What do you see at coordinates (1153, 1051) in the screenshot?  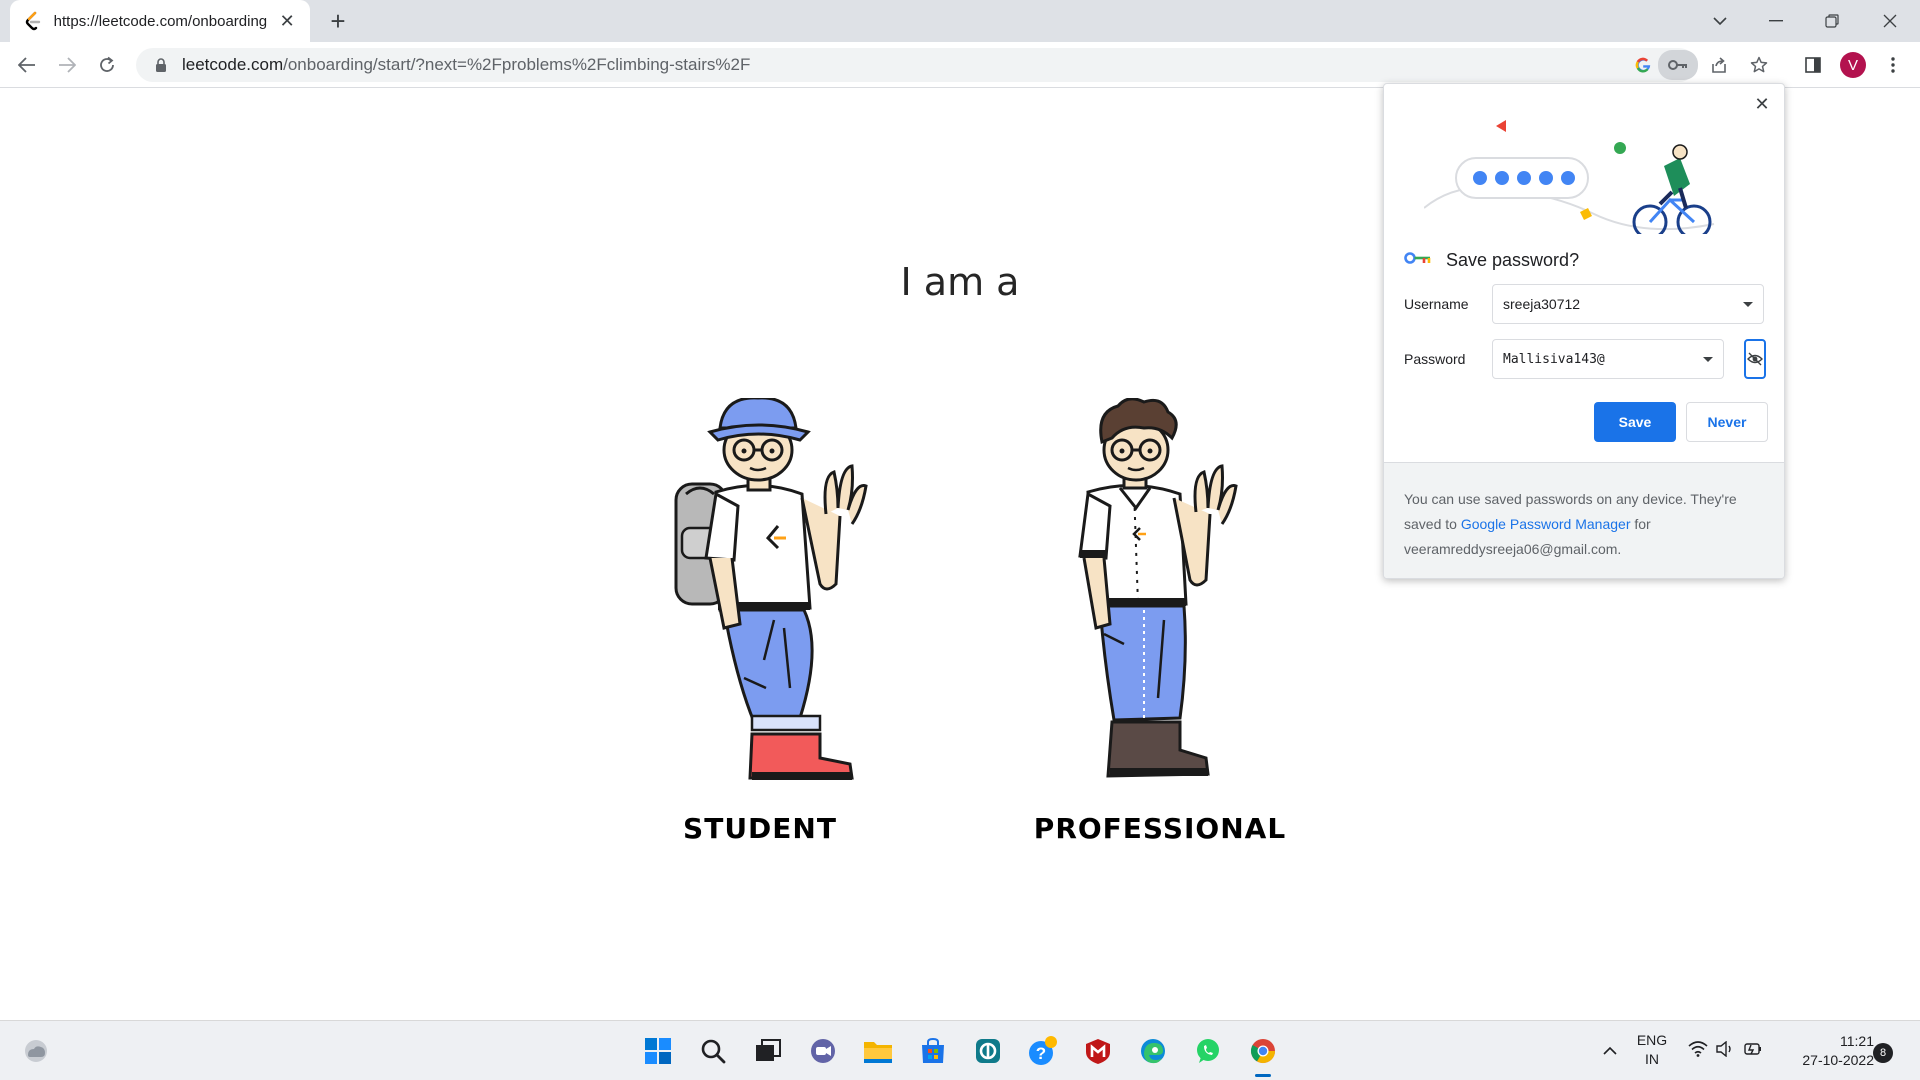 I see `edge-browser-icon` at bounding box center [1153, 1051].